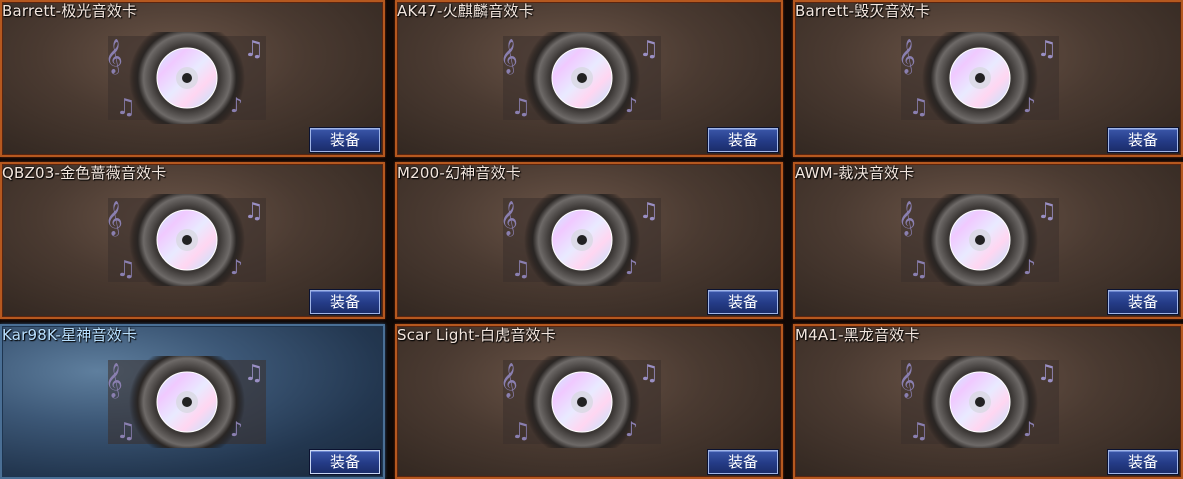 The height and width of the screenshot is (479, 1183). What do you see at coordinates (855, 173) in the screenshot?
I see `card-title: AWM-裁决音效卡` at bounding box center [855, 173].